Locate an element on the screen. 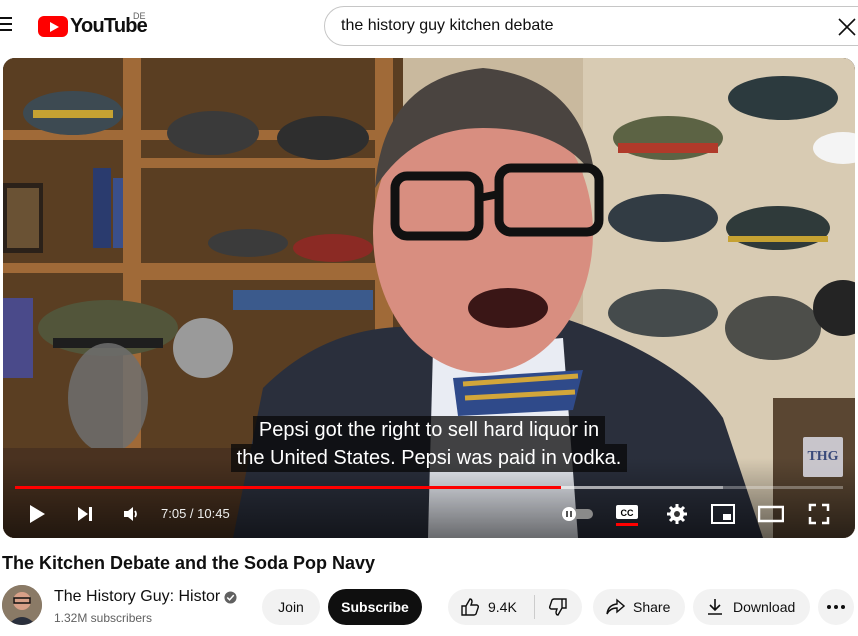  svg-text: CC is located at coordinates (627, 513).